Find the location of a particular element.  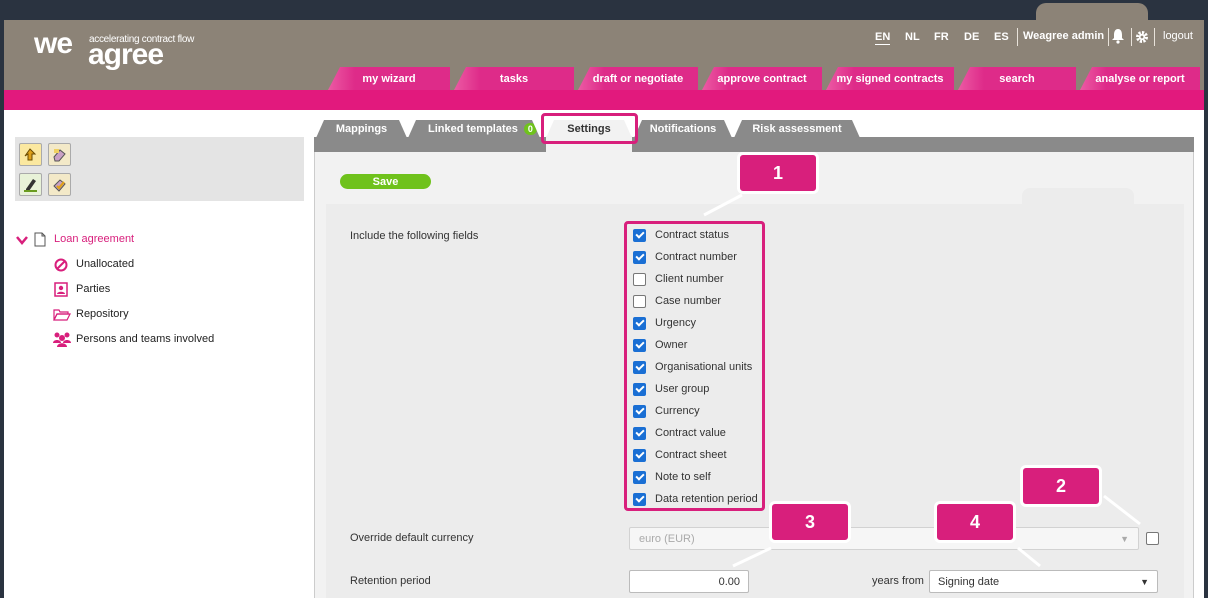

callout-4: 4 is located at coordinates (975, 522).